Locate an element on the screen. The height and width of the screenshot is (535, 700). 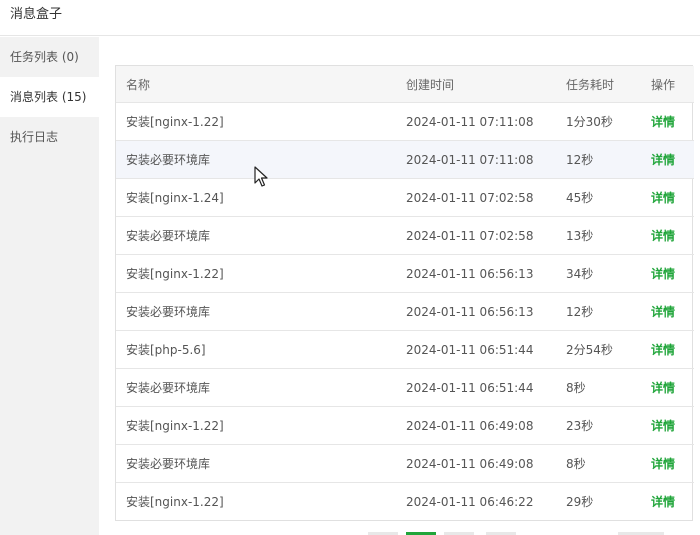
mouse-pointer-icon is located at coordinates (261, 176).